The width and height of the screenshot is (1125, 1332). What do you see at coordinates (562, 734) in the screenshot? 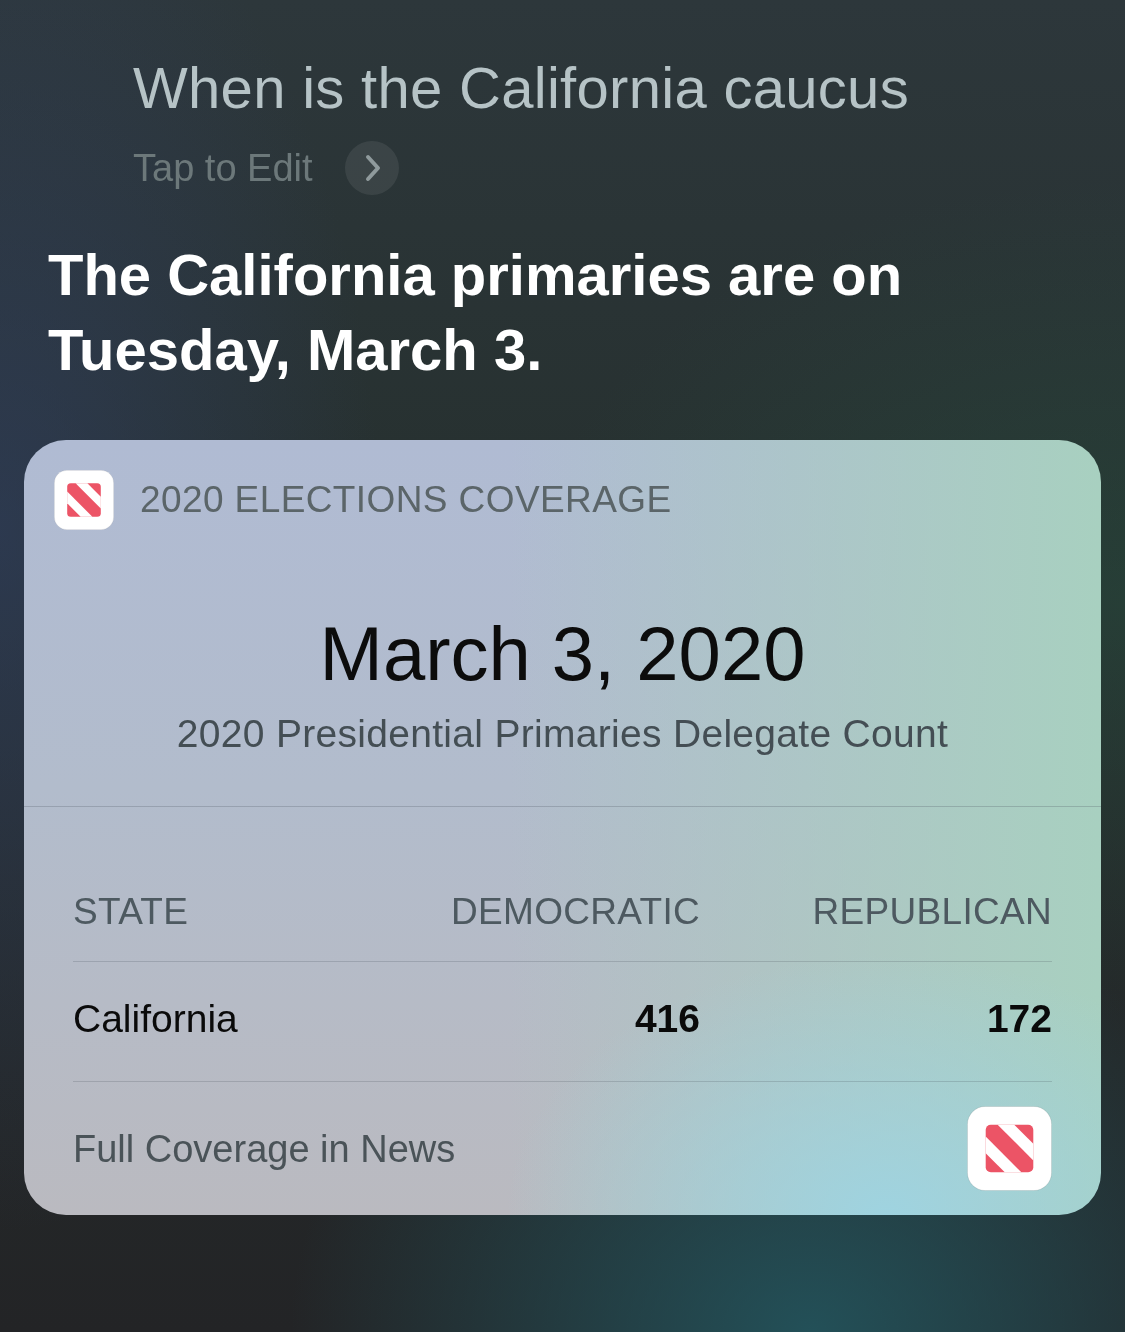
I see `subtitle-text: 2020 Presidential Primaries Delegate Count` at bounding box center [562, 734].